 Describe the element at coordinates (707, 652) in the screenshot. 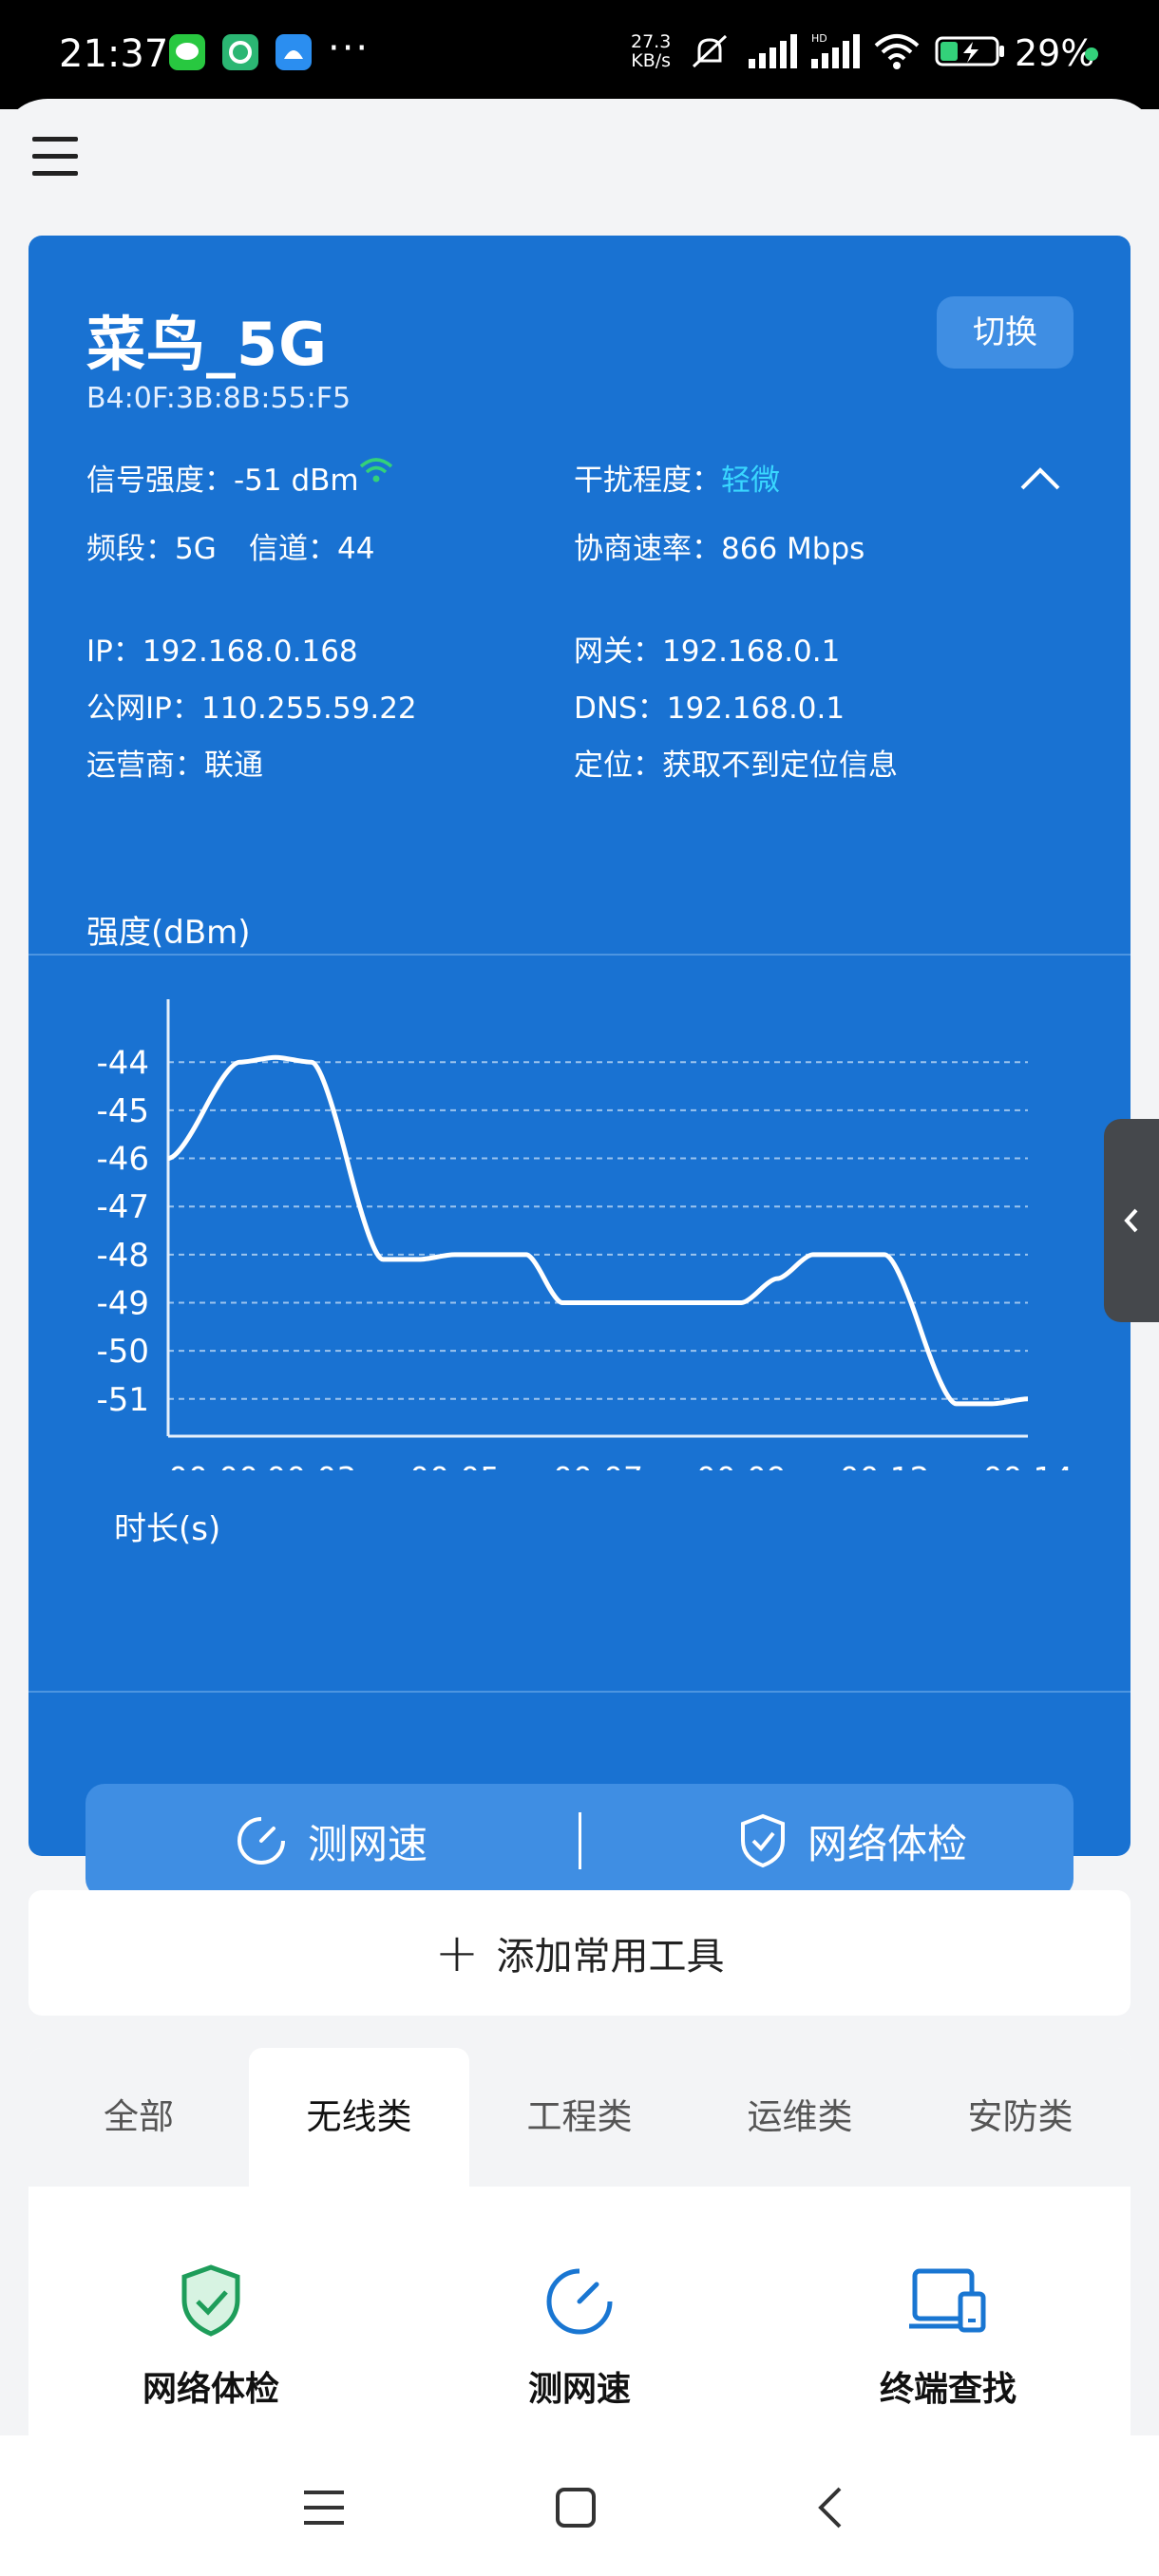

I see `gateway-info: 网关：192.168.0.1` at that location.